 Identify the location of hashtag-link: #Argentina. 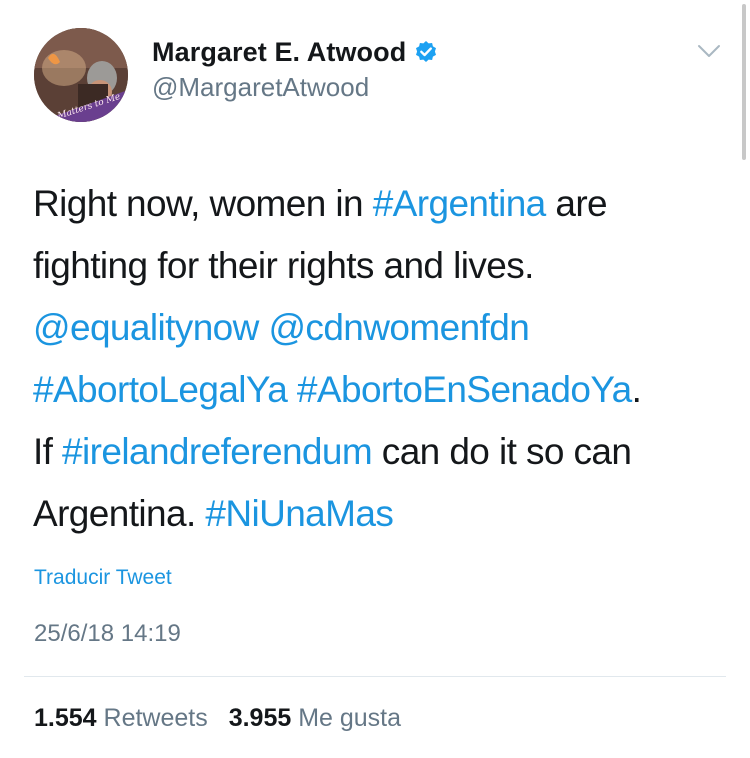
(460, 203).